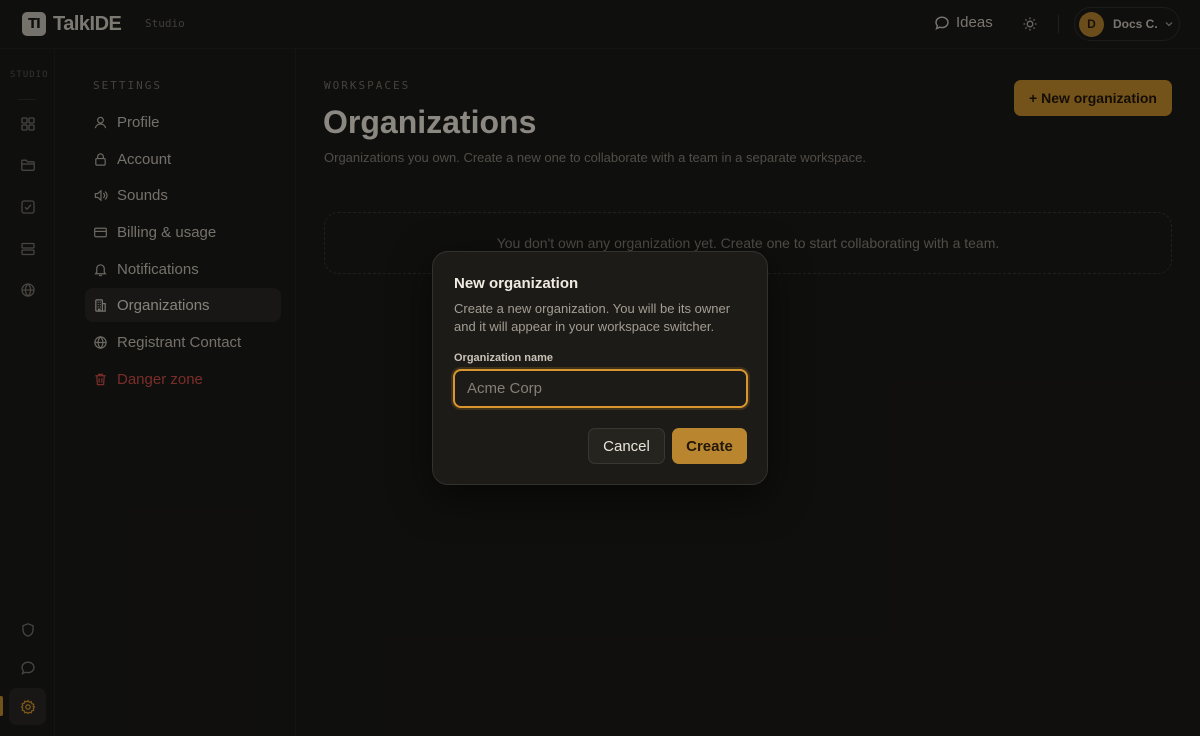 This screenshot has width=1200, height=736. Describe the element at coordinates (626, 446) in the screenshot. I see `cancel-button: Cancel` at that location.